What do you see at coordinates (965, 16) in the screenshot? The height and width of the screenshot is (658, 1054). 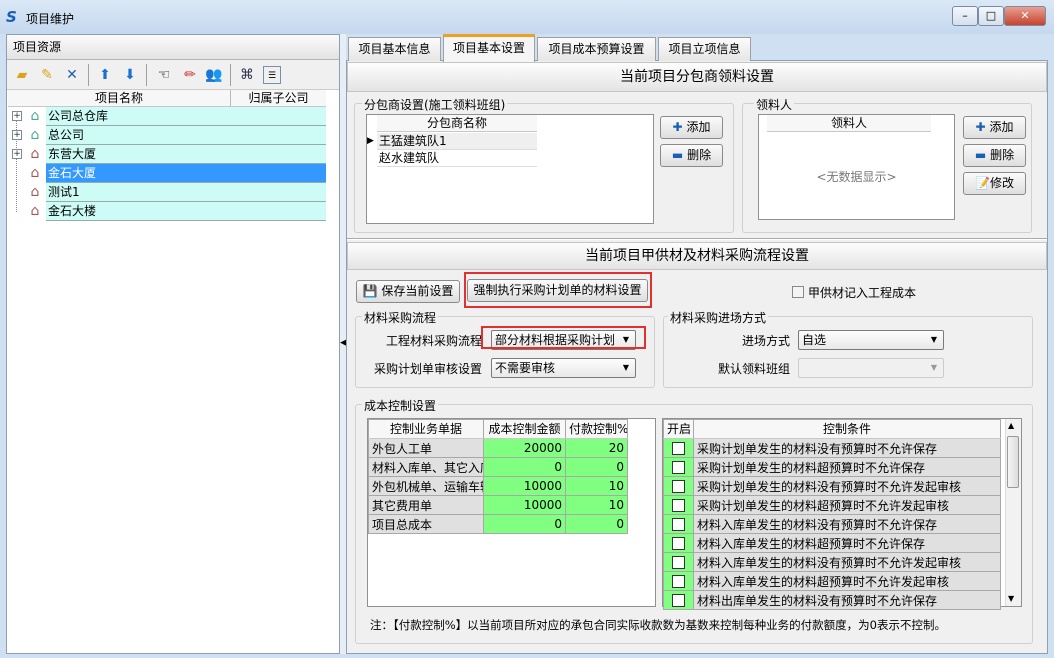 I see `minimize-button: –` at bounding box center [965, 16].